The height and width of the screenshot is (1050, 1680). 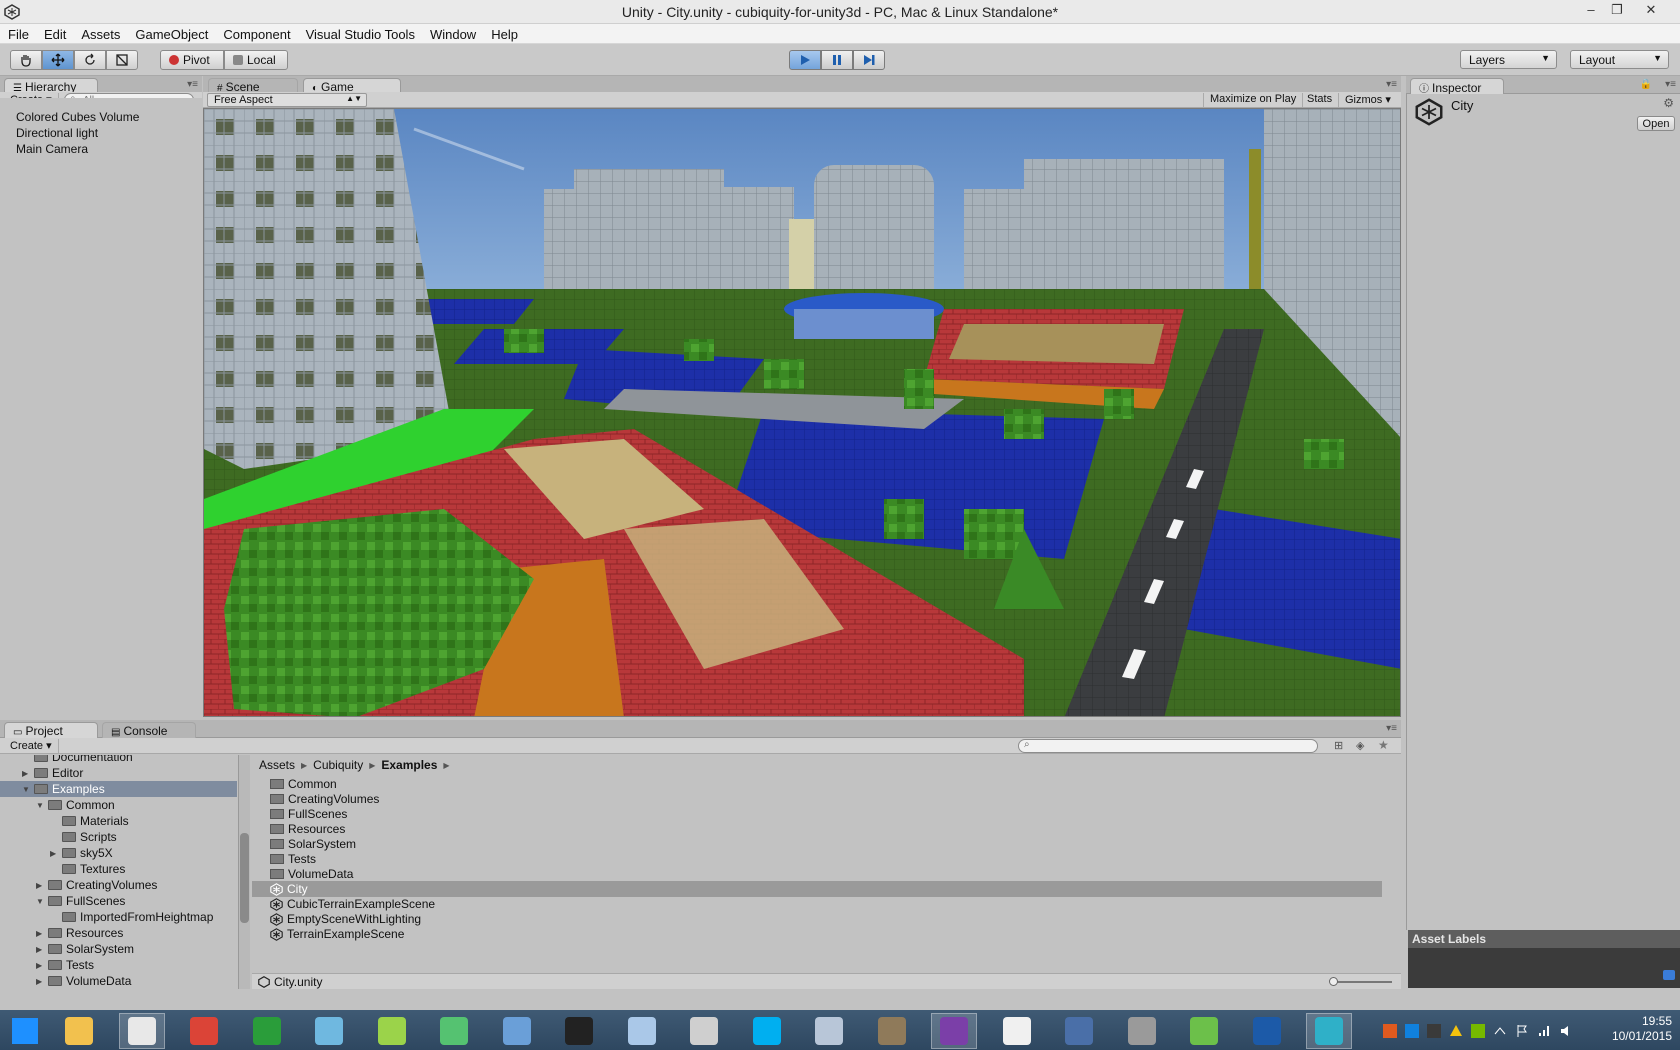 What do you see at coordinates (118, 869) in the screenshot?
I see `tree-item: Textures` at bounding box center [118, 869].